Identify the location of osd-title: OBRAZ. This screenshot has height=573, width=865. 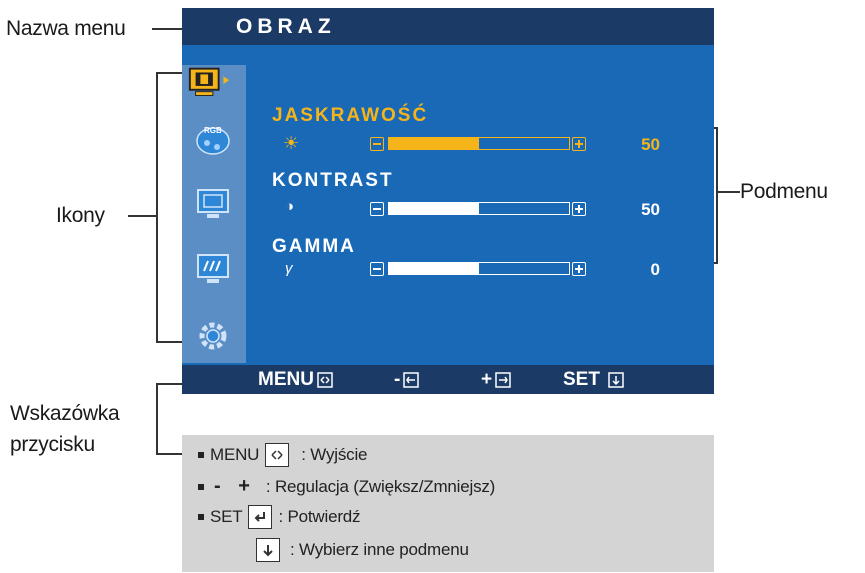
(286, 26).